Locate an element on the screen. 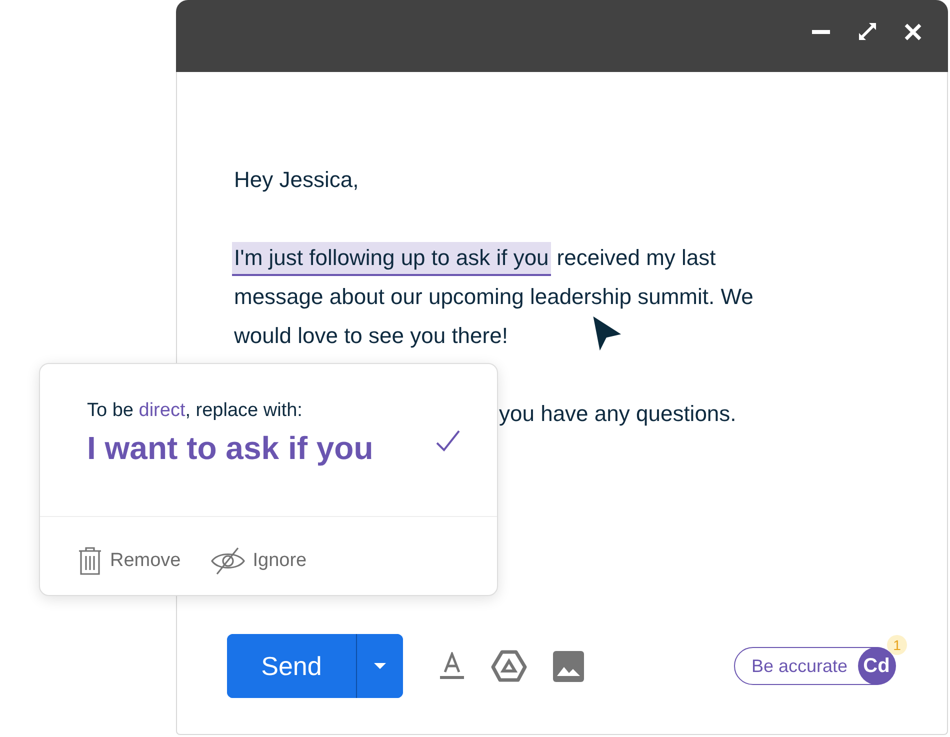  check-icon is located at coordinates (448, 441).